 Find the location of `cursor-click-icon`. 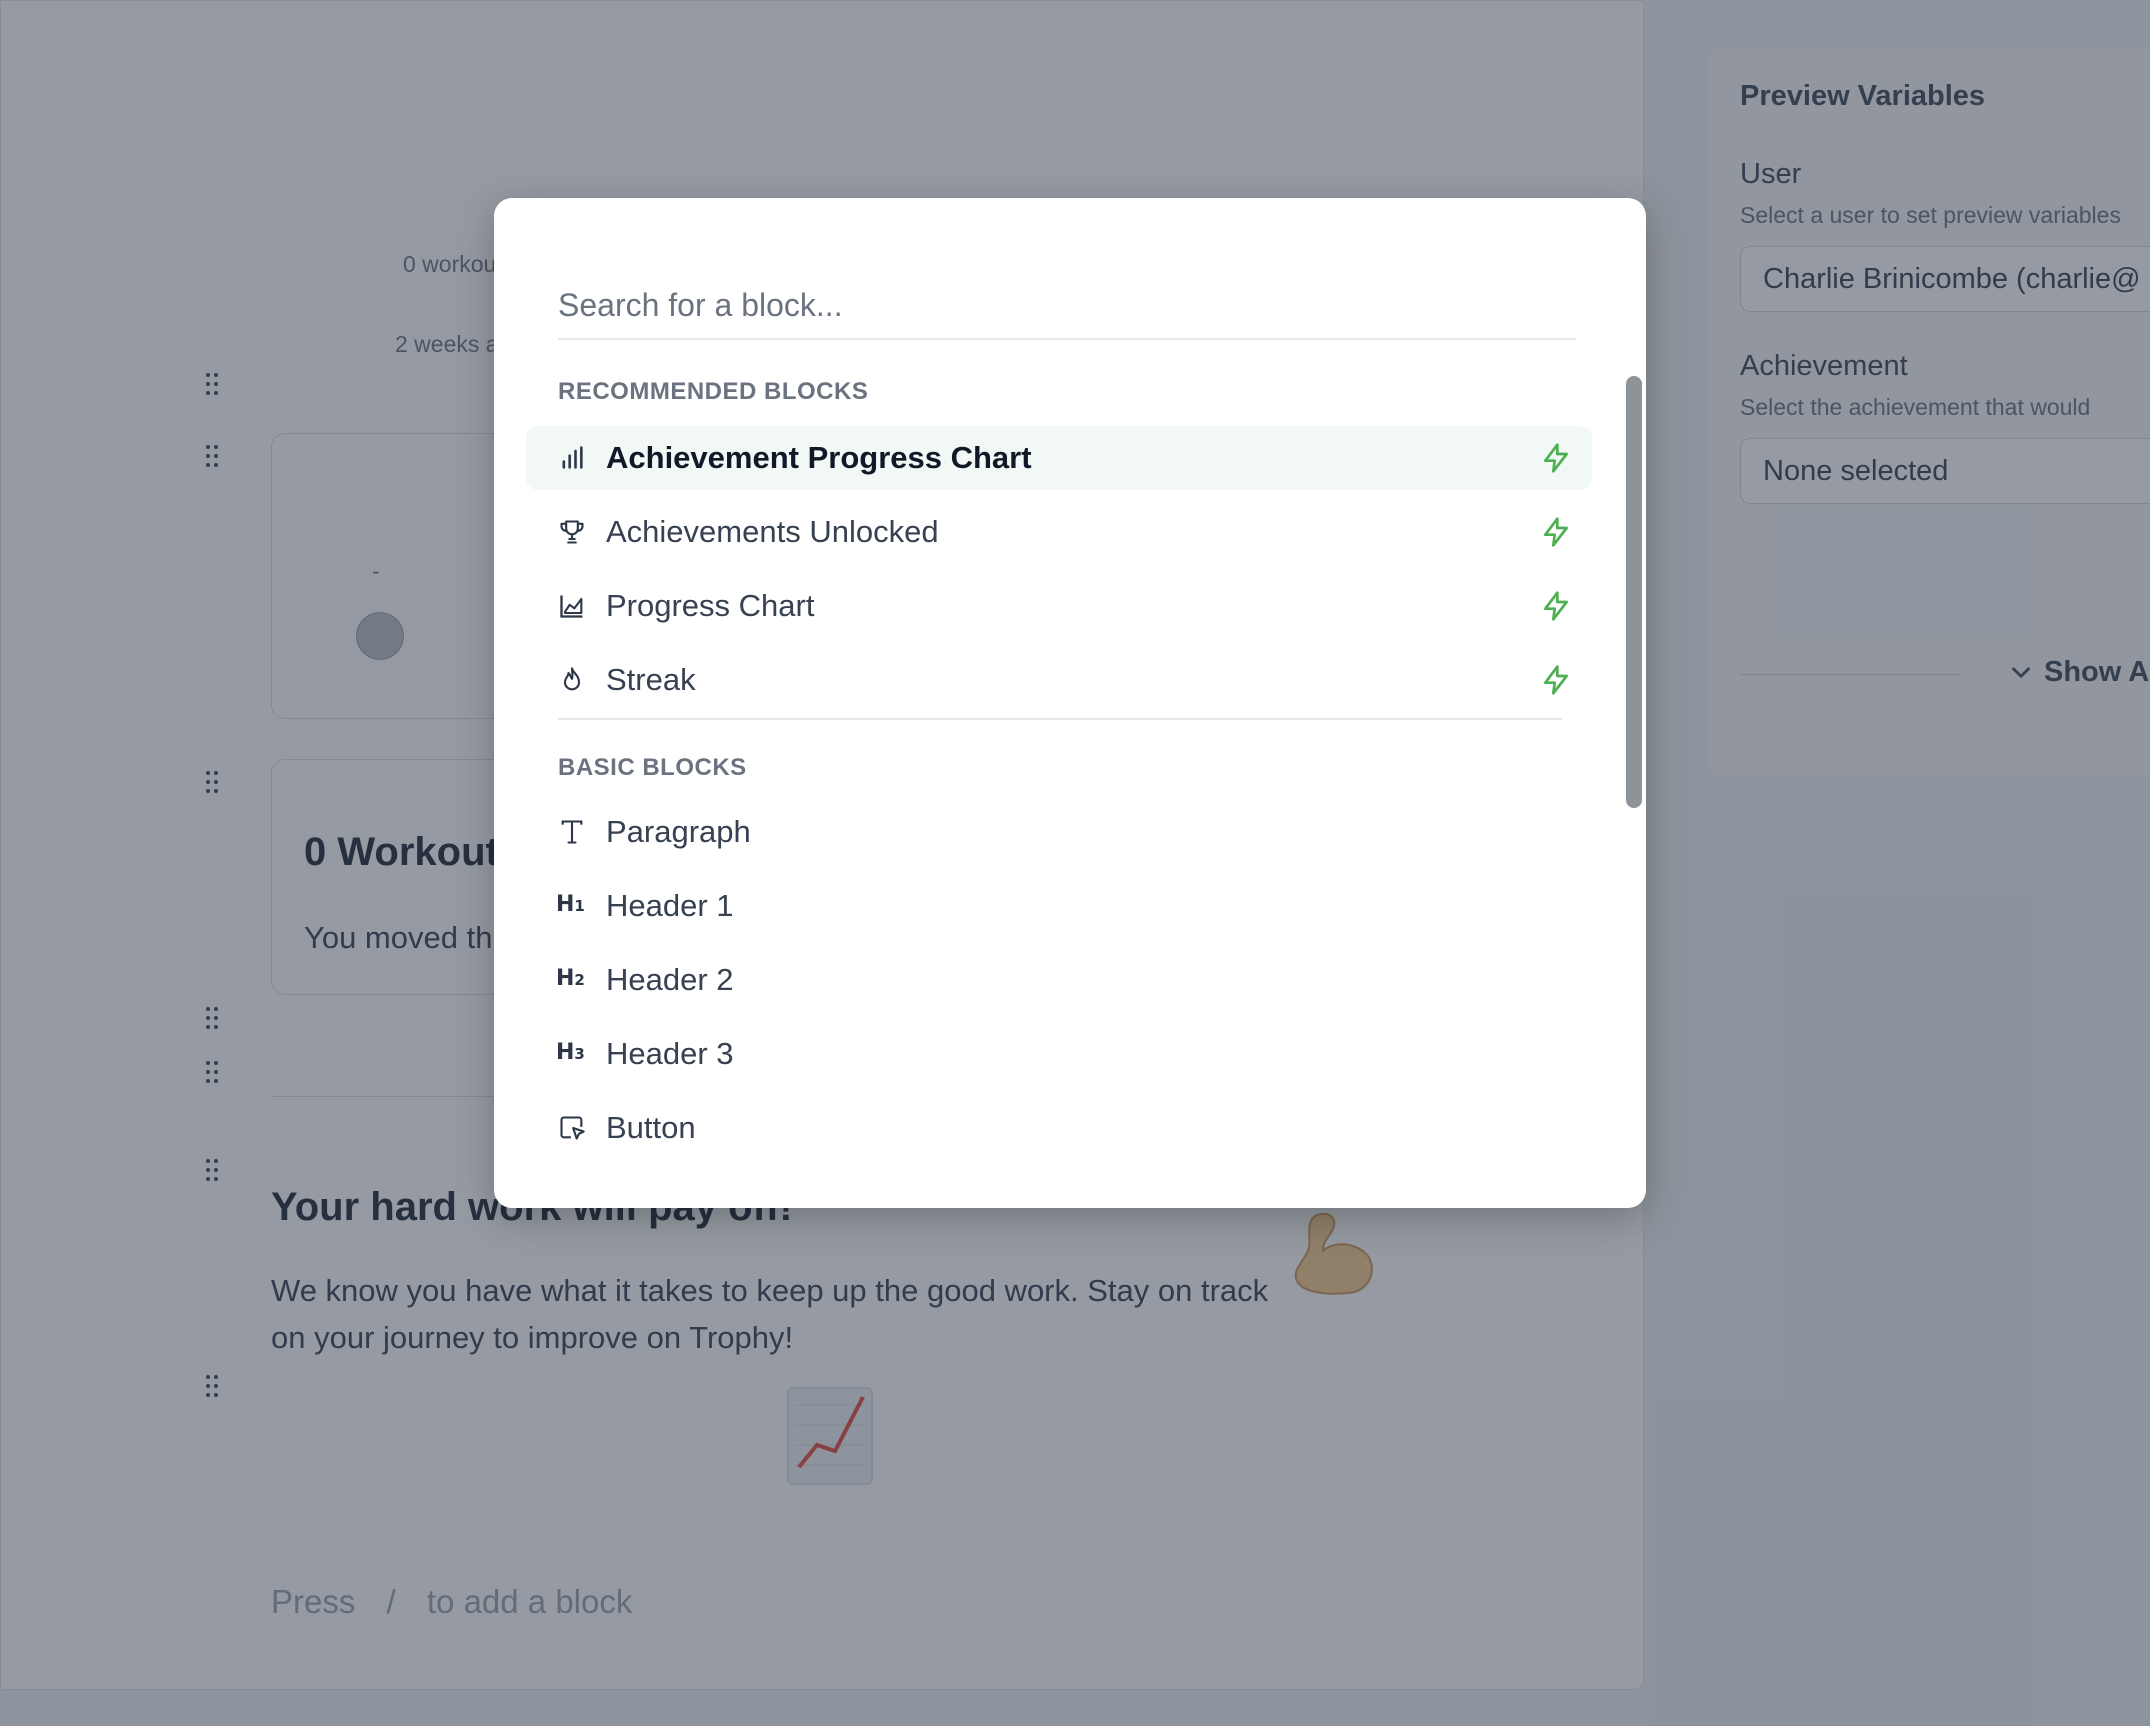

cursor-click-icon is located at coordinates (572, 1128).